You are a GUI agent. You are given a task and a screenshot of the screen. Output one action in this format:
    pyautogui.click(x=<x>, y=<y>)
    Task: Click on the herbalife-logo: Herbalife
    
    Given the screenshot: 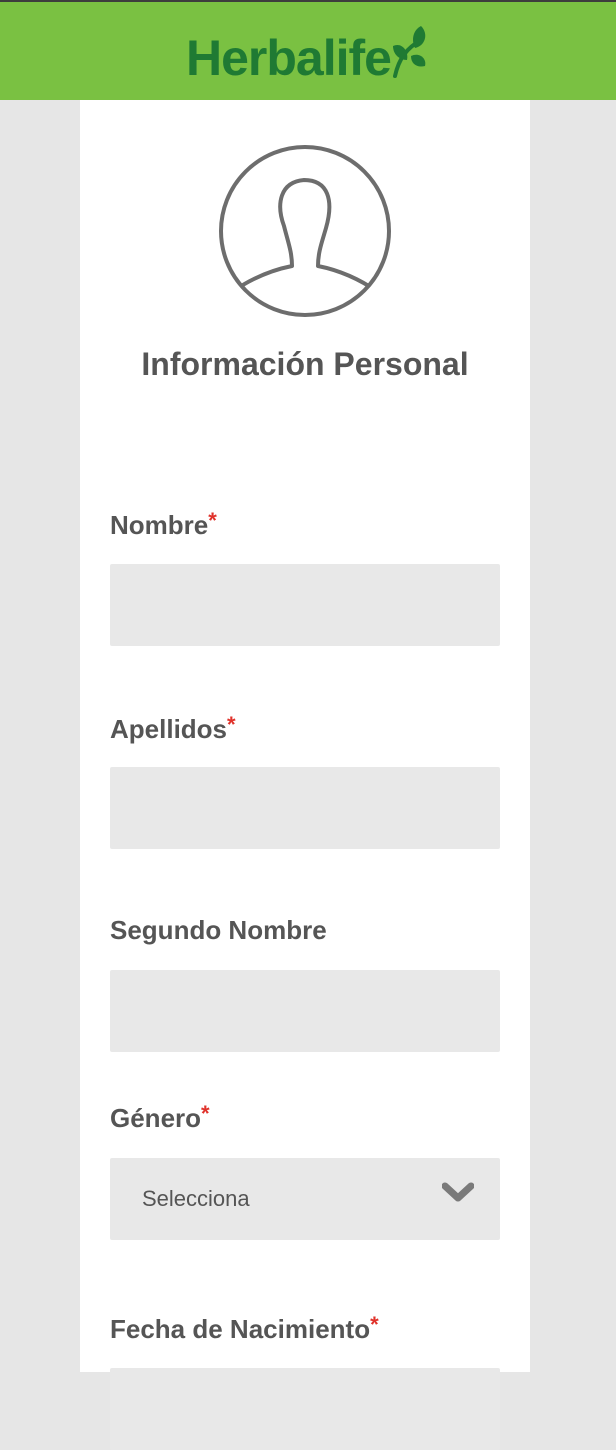 What is the action you would take?
    pyautogui.click(x=307, y=57)
    